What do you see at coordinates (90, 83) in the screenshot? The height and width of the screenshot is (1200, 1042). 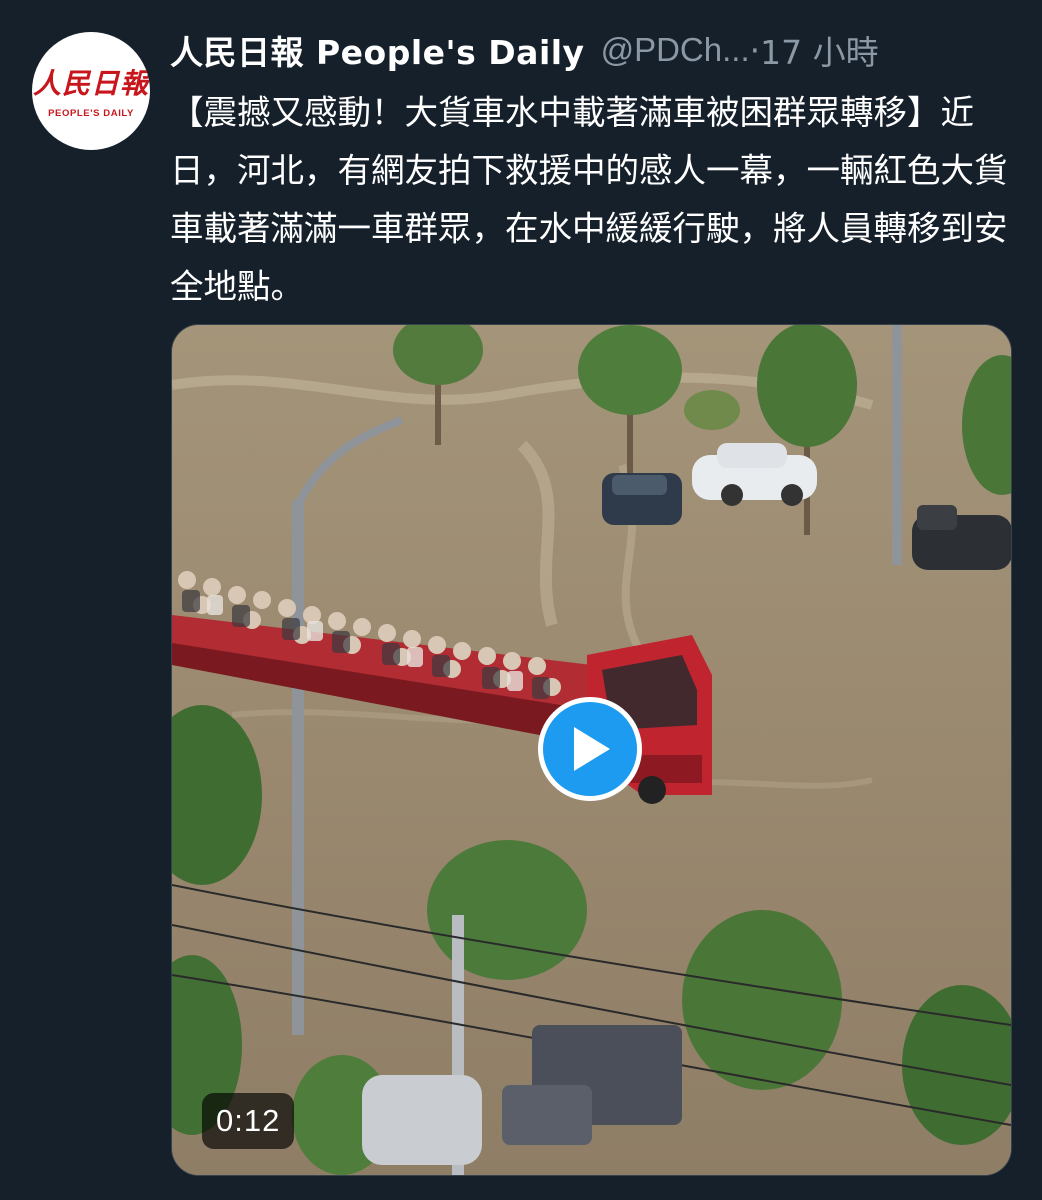 I see `avatar-logo-text: 人民日報` at bounding box center [90, 83].